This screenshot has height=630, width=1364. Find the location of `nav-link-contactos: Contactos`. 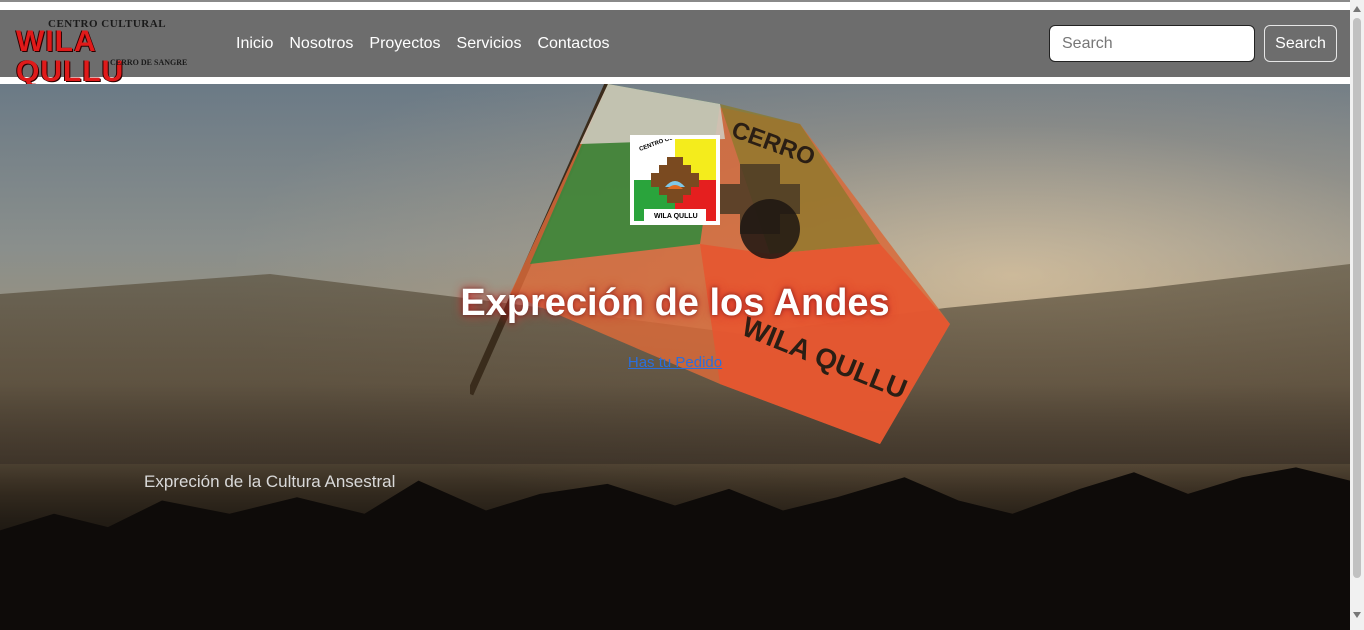

nav-link-contactos: Contactos is located at coordinates (573, 44).